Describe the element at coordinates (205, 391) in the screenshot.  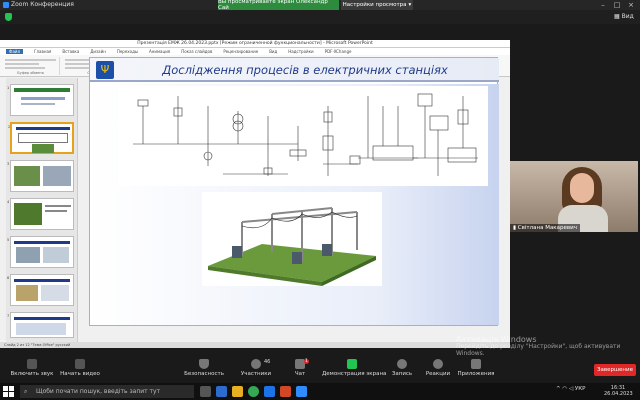
I see `task-view-icon` at that location.